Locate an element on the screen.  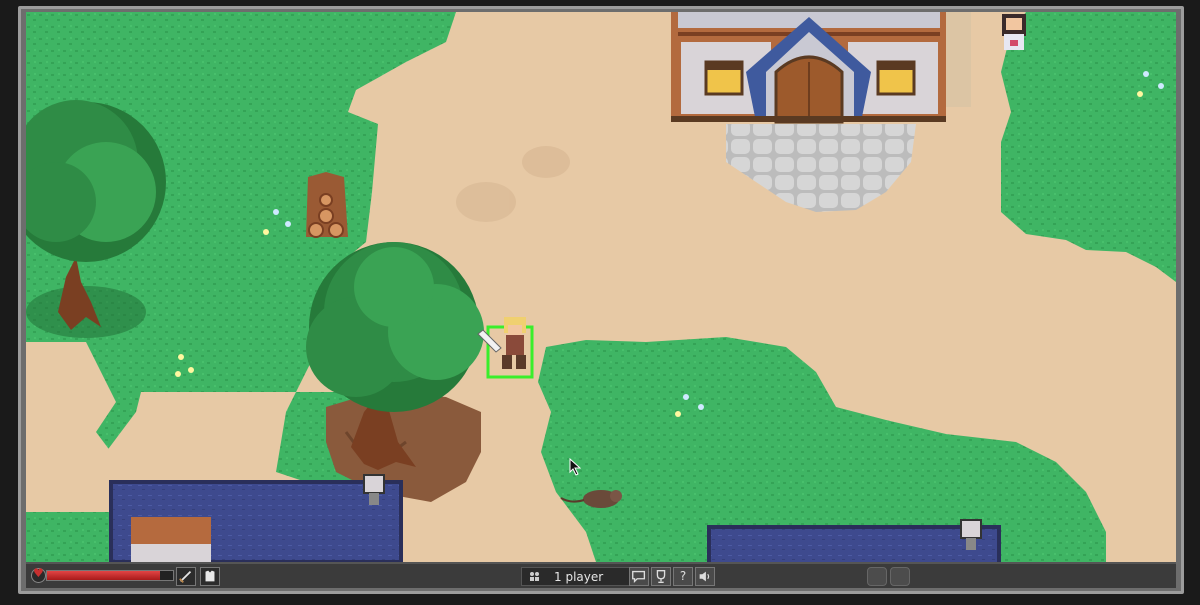
population-icon is located at coordinates (534, 576).